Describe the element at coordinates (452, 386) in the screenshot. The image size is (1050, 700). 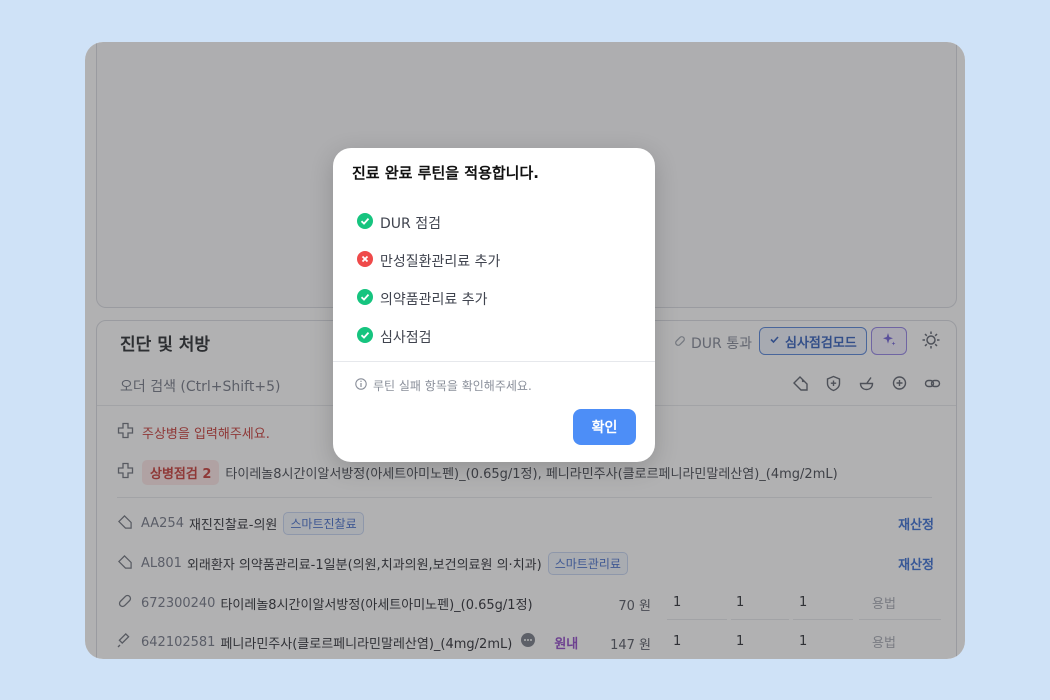
I see `notice-text: 루틴 실패 항목을 확인해주세요.` at that location.